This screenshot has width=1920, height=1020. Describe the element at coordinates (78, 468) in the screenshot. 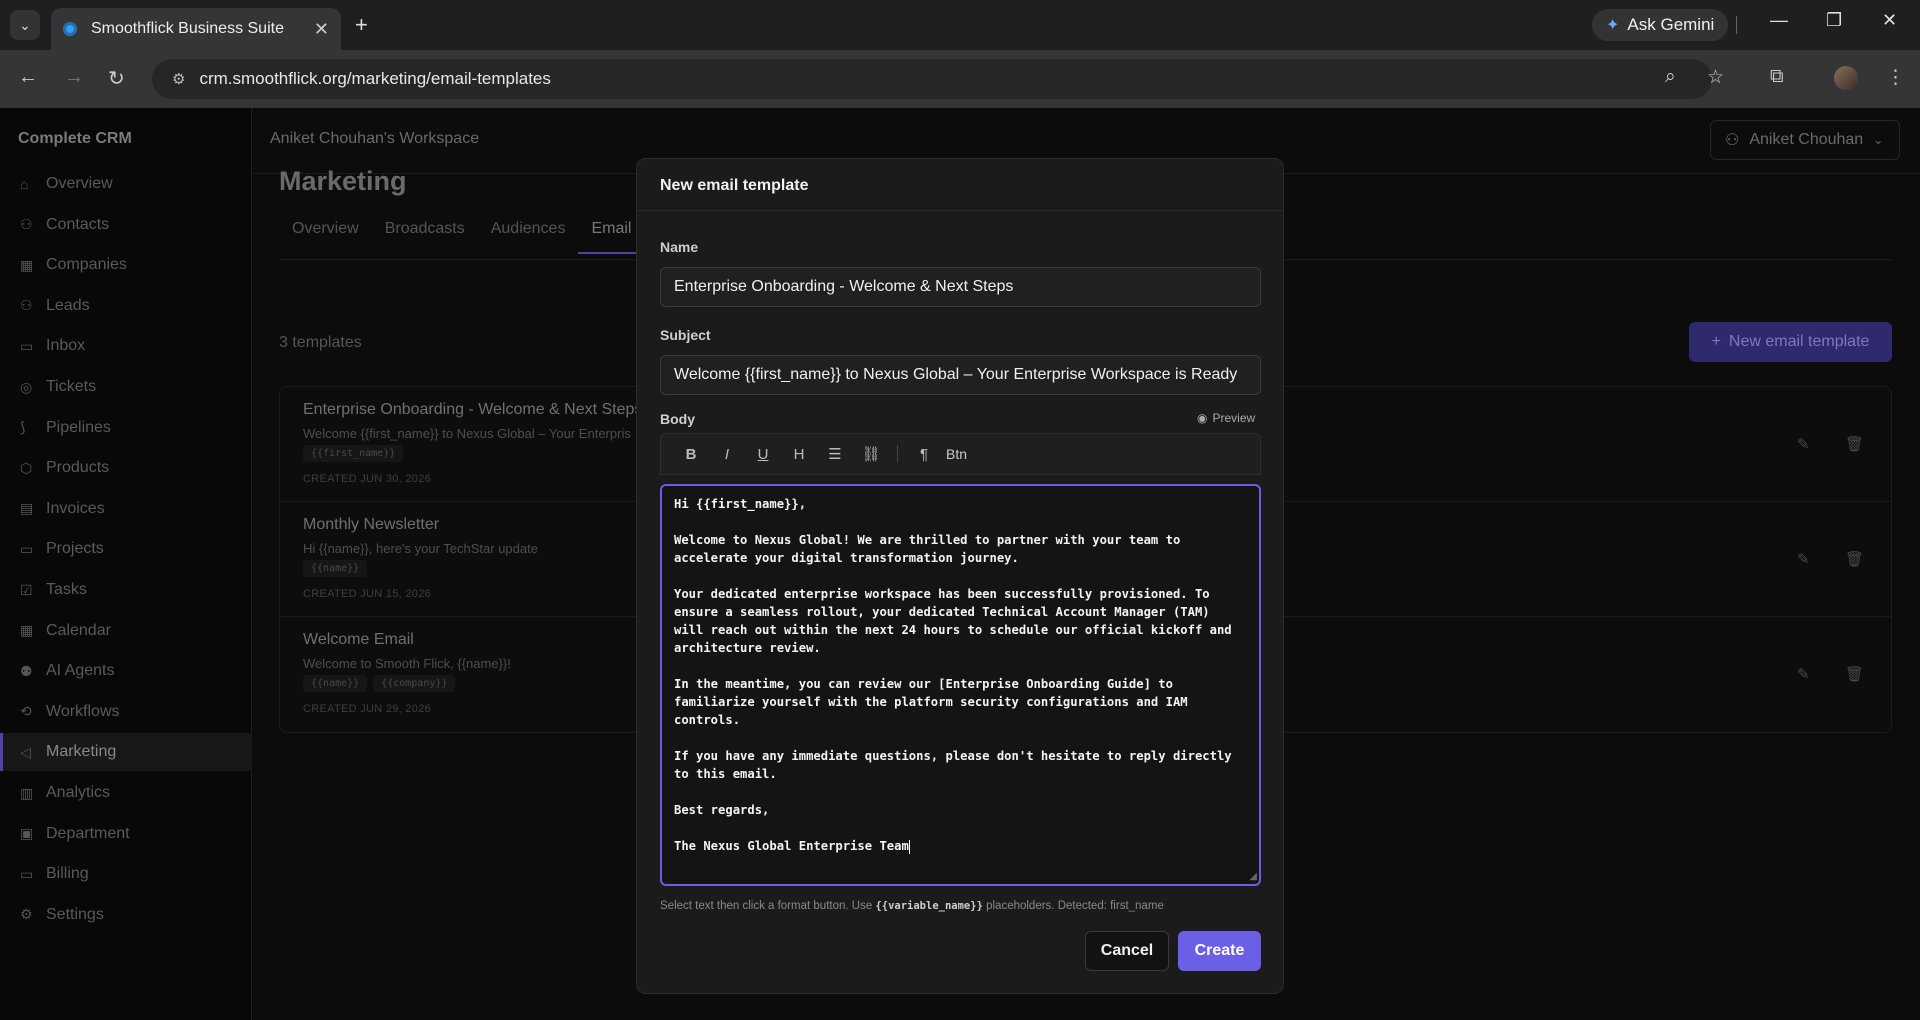

I see `sidebar-item-label: Products` at that location.